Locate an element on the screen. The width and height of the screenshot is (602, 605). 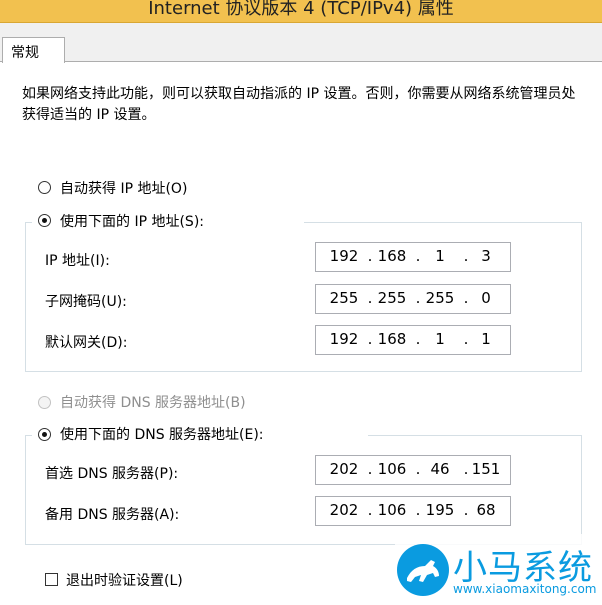
subnet-mask-field: 255 . 255 . 255 . 0 is located at coordinates (413, 299).